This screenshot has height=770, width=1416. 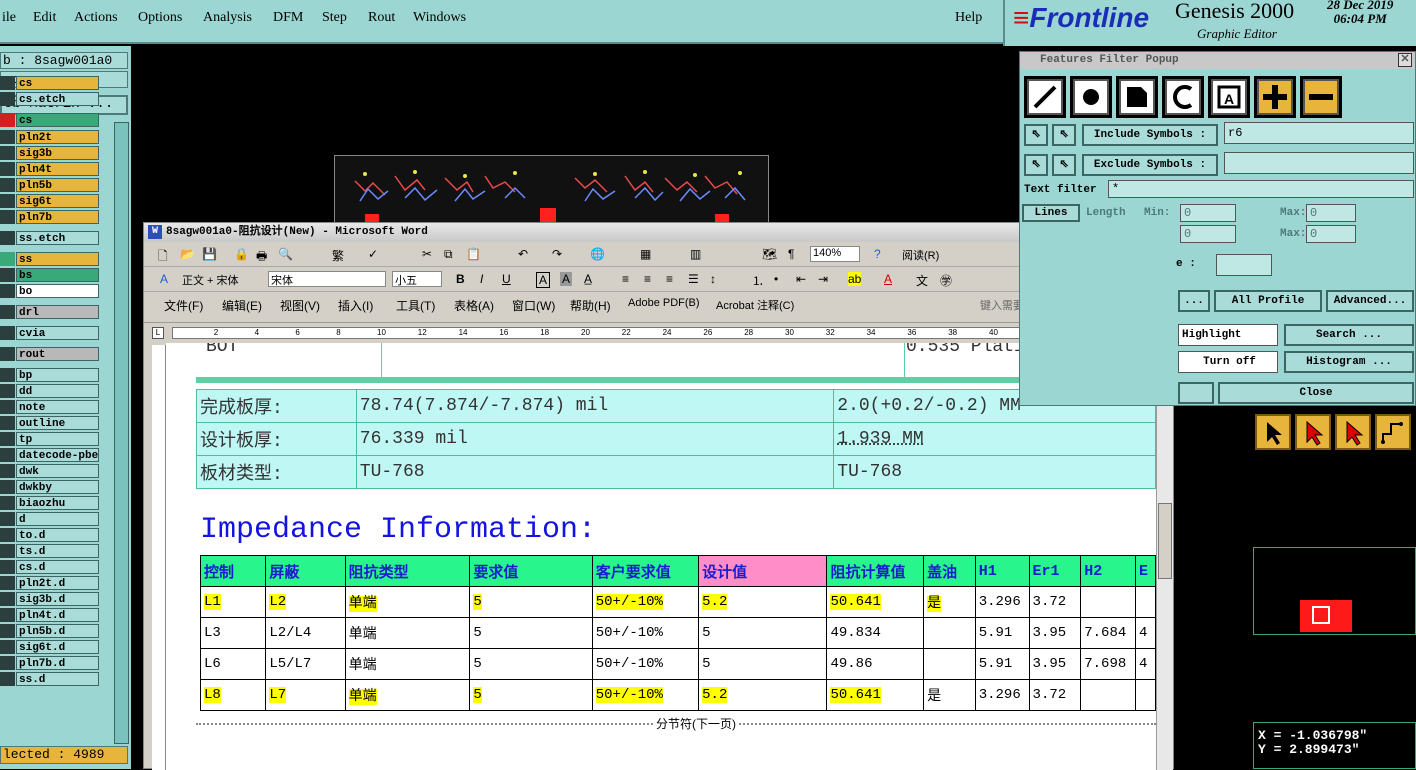 What do you see at coordinates (920, 255) in the screenshot?
I see `read-button: 阅读(R)` at bounding box center [920, 255].